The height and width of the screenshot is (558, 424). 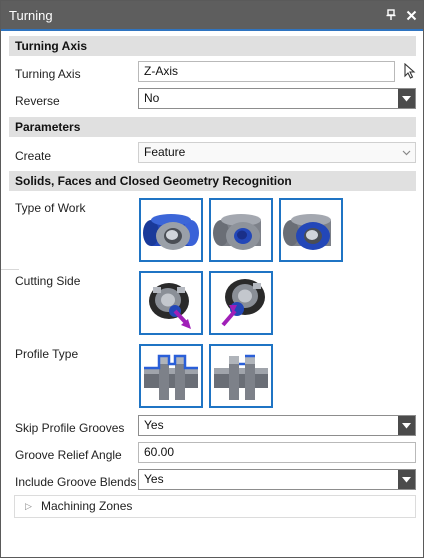 I want to click on profile-type-outer-tile, so click(x=171, y=376).